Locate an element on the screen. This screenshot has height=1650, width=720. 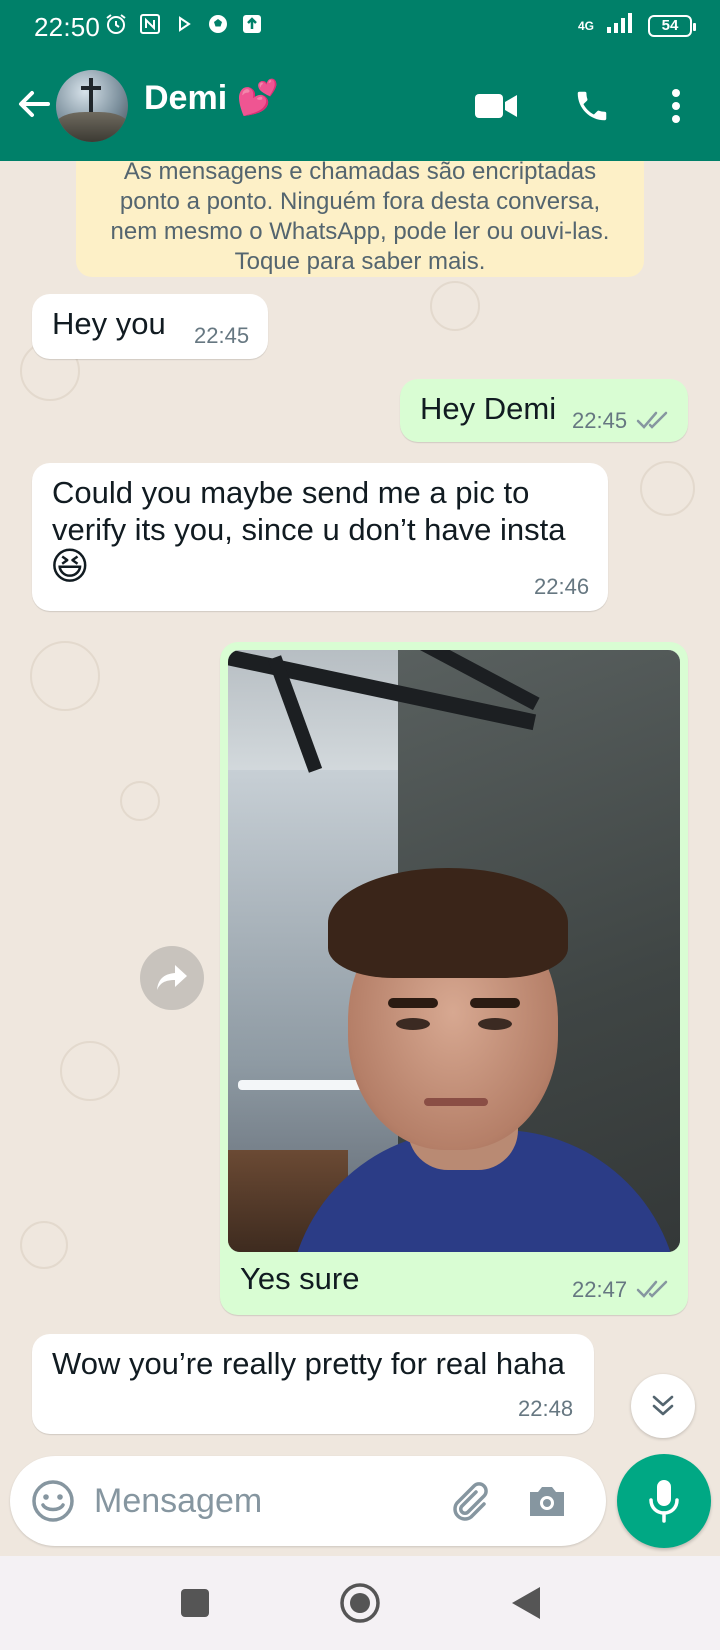
message-composer is located at coordinates (308, 1501).